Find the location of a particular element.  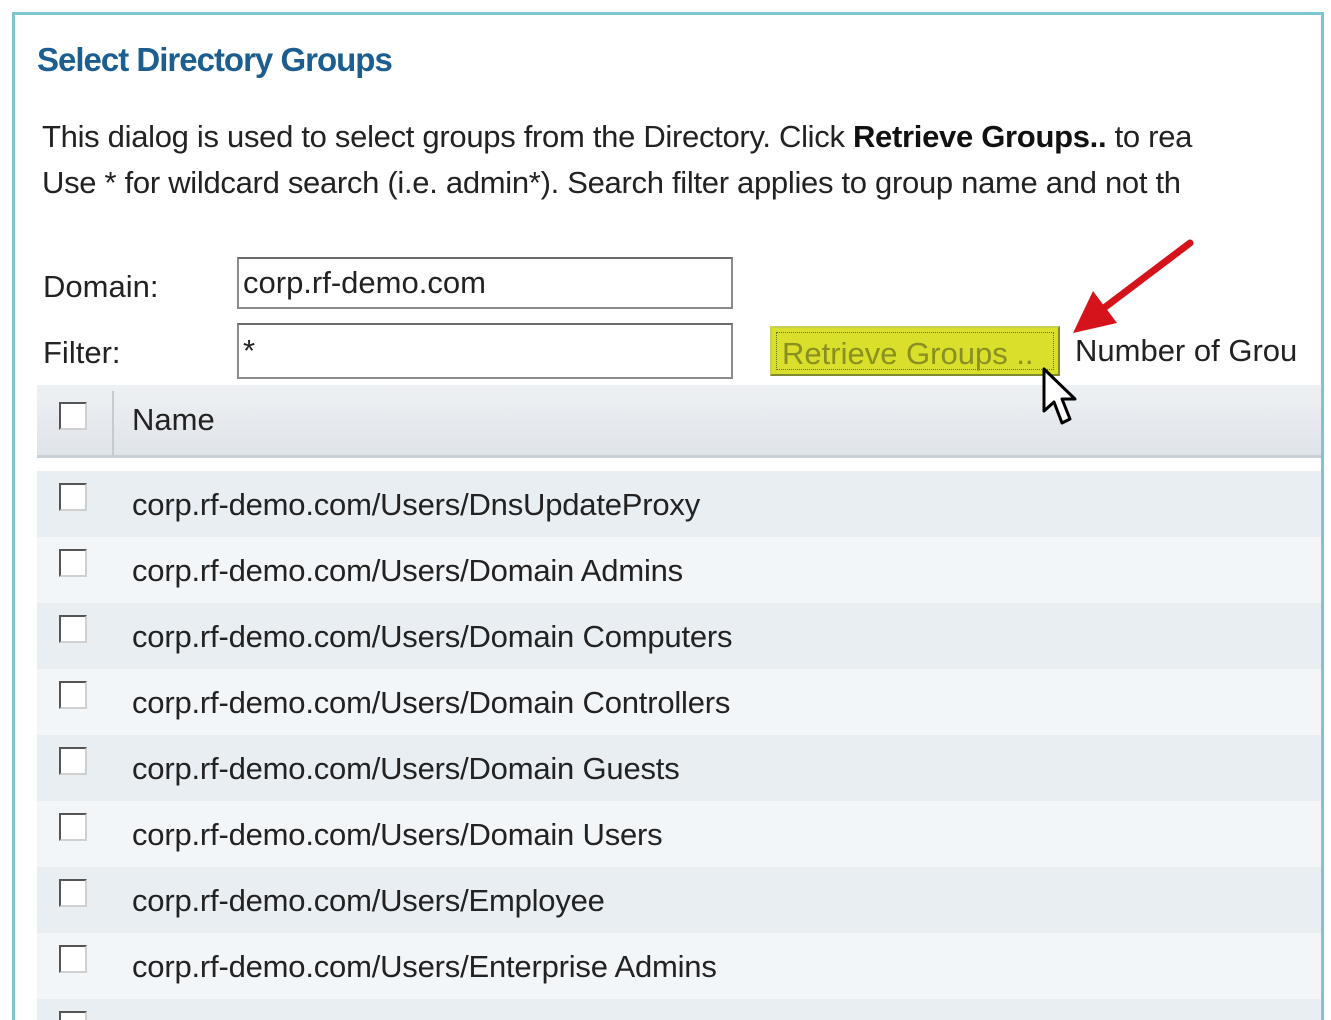

retrieve-groups-label: Retrieve Groups .. is located at coordinates (908, 353).